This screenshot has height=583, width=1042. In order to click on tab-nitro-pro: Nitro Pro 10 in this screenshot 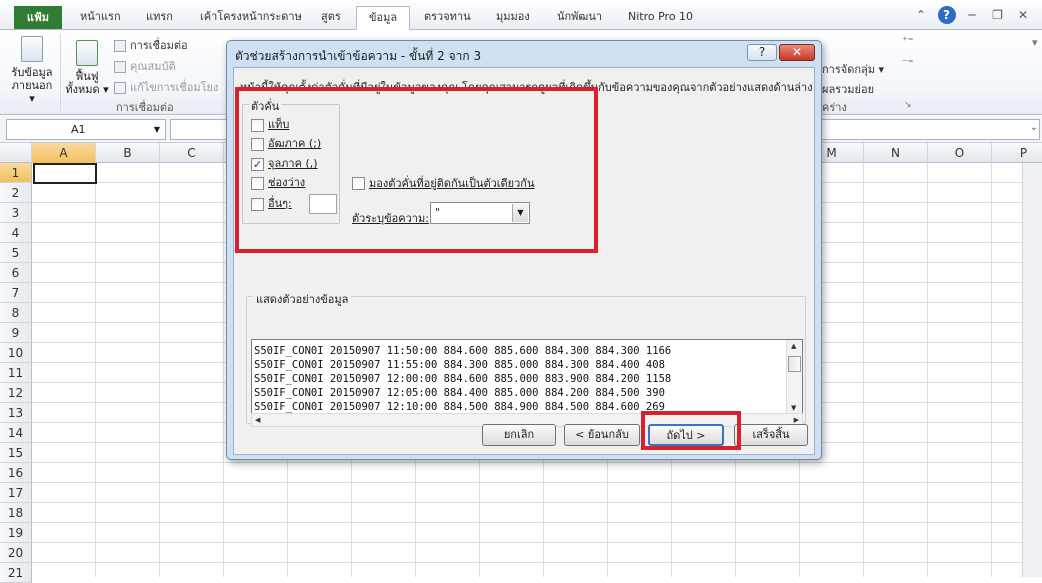, I will do `click(660, 18)`.